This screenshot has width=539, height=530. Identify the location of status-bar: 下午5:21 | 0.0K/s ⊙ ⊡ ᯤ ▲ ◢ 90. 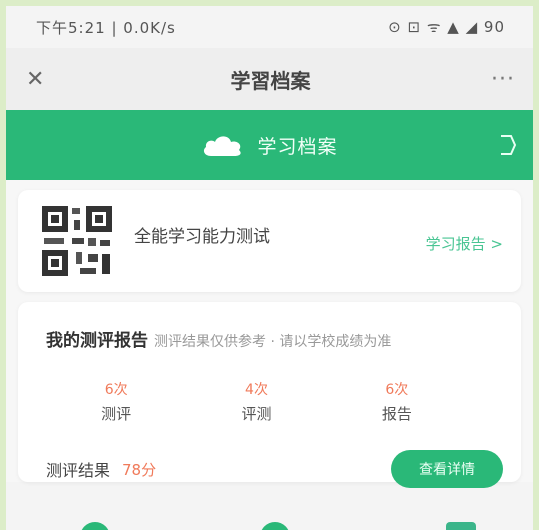
(269, 27).